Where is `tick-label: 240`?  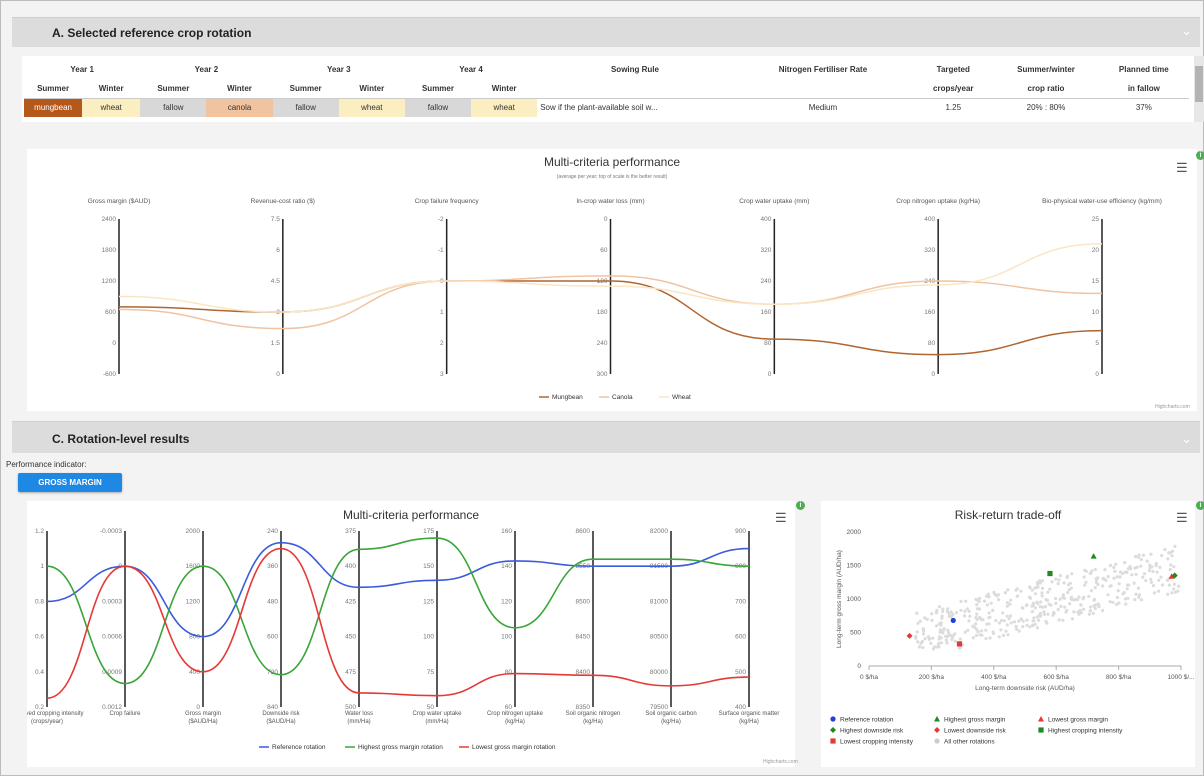
tick-label: 240 is located at coordinates (272, 531).